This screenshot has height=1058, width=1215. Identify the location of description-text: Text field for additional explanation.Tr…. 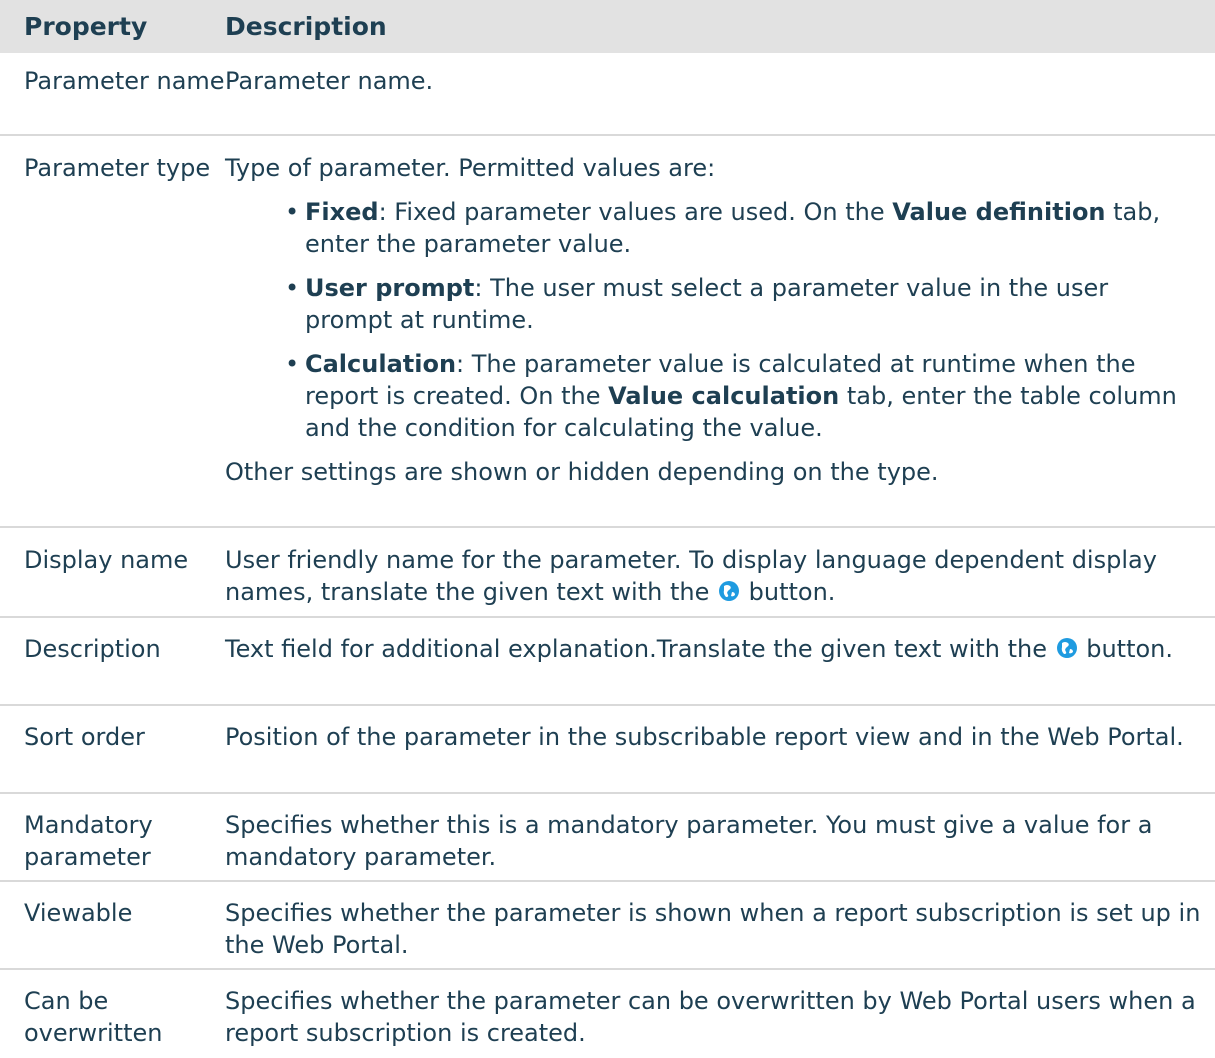
(713, 649).